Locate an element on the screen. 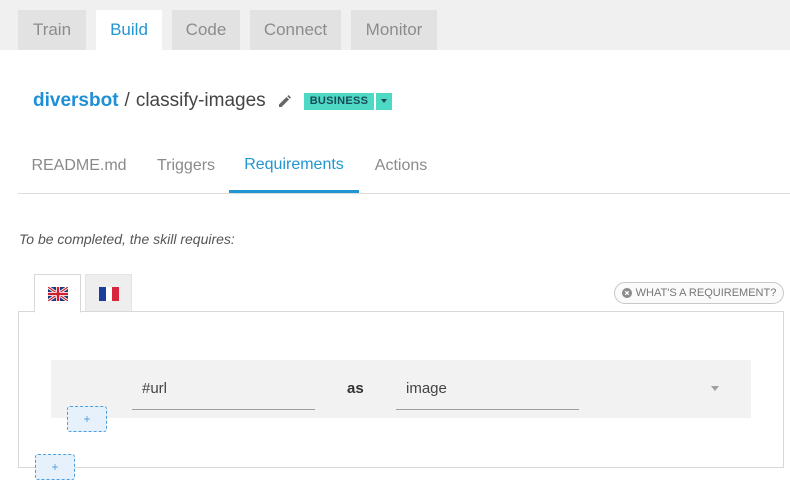  top-tab-monitor: Monitor is located at coordinates (394, 30).